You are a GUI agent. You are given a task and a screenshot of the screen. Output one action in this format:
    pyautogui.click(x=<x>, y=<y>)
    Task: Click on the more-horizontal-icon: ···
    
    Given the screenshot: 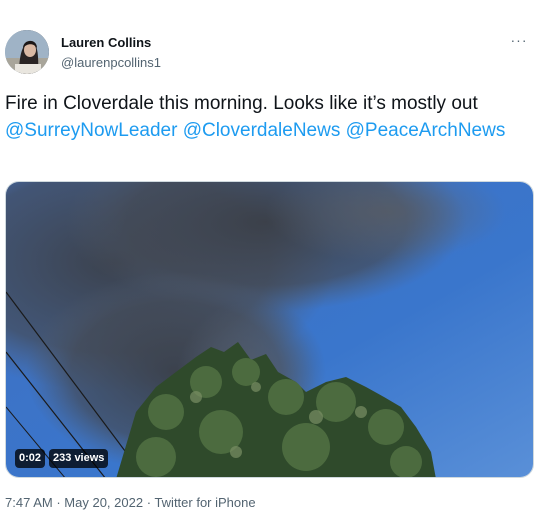 What is the action you would take?
    pyautogui.click(x=519, y=40)
    